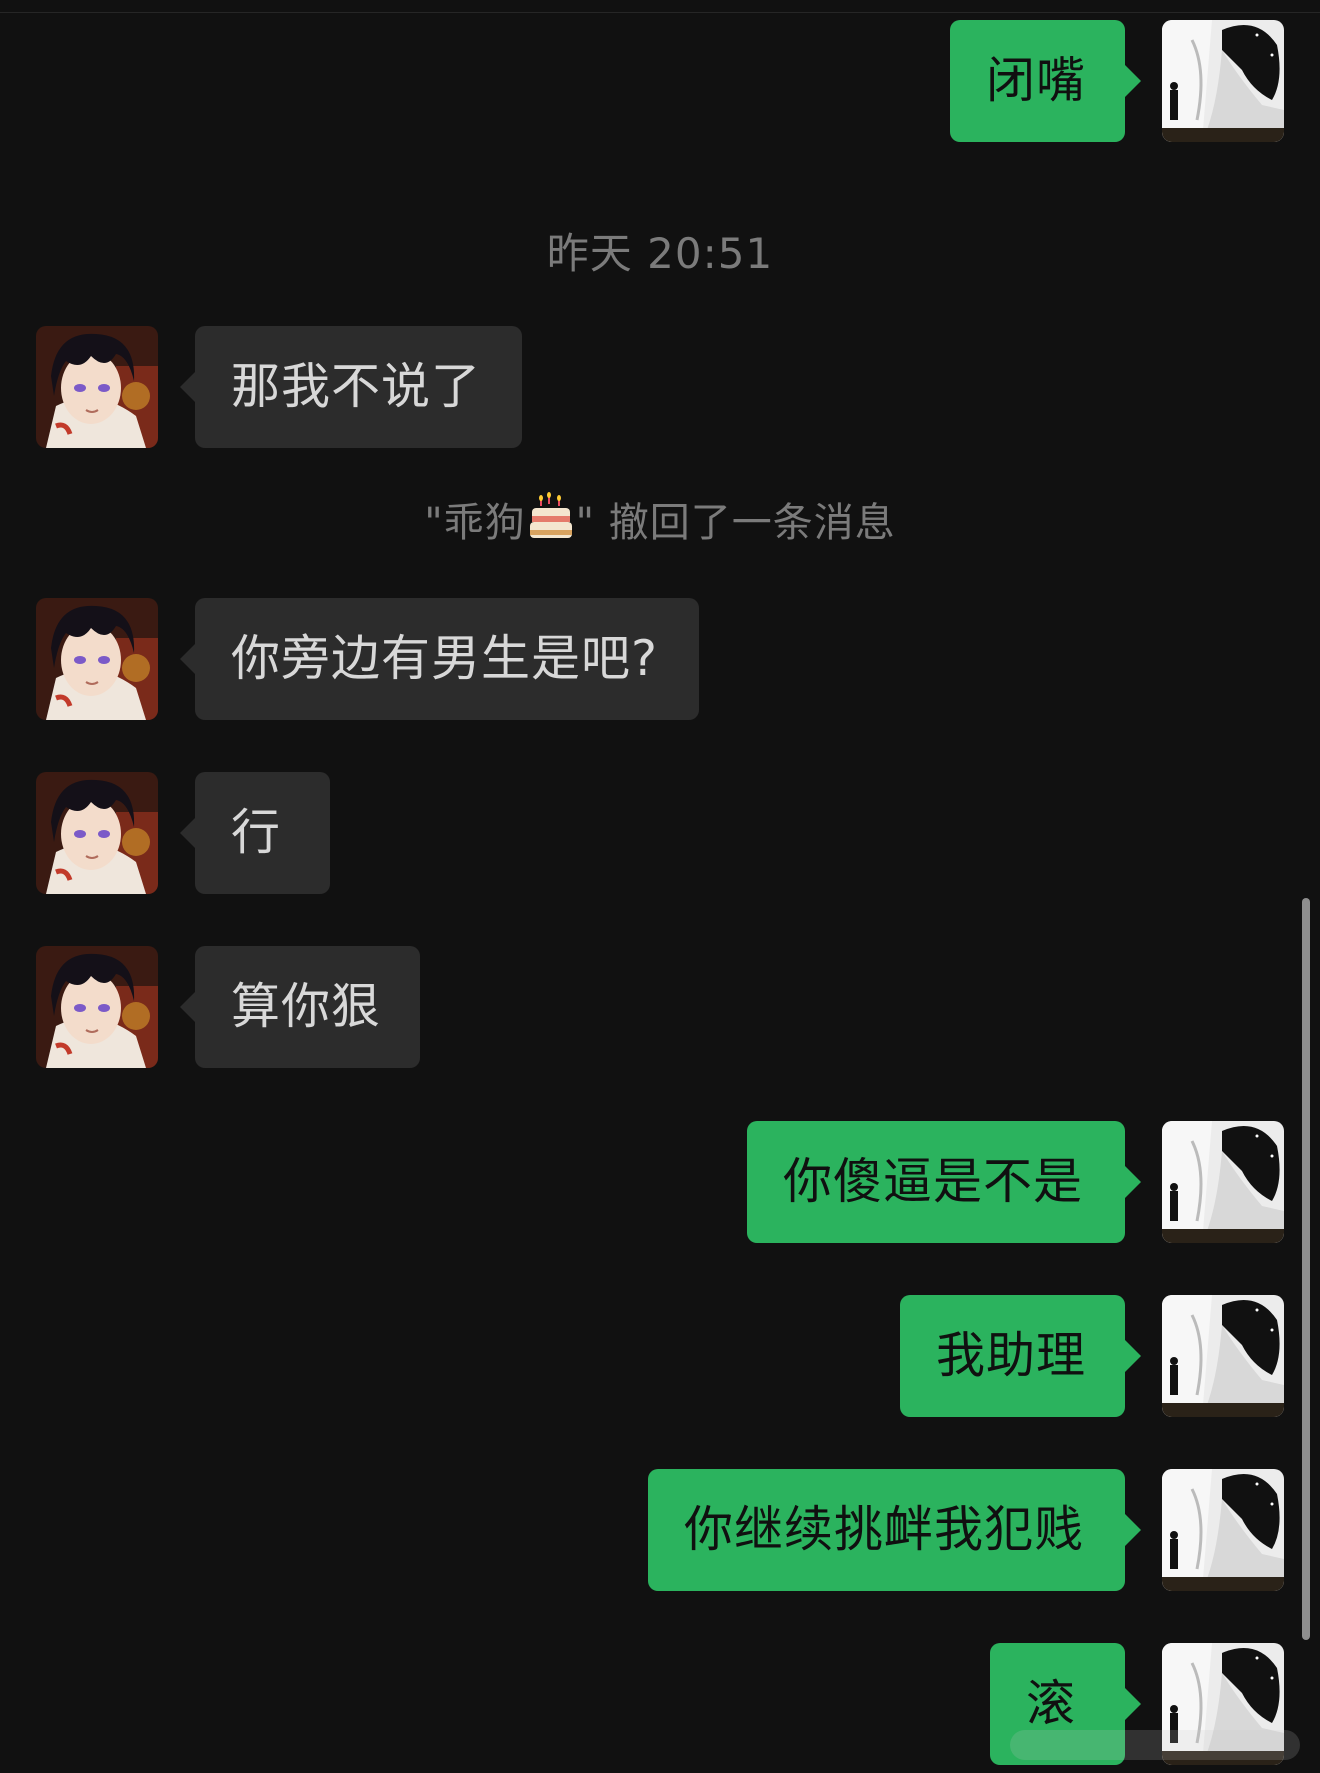 Image resolution: width=1320 pixels, height=1773 pixels. Describe the element at coordinates (262, 833) in the screenshot. I see `message-bubble: 行` at that location.